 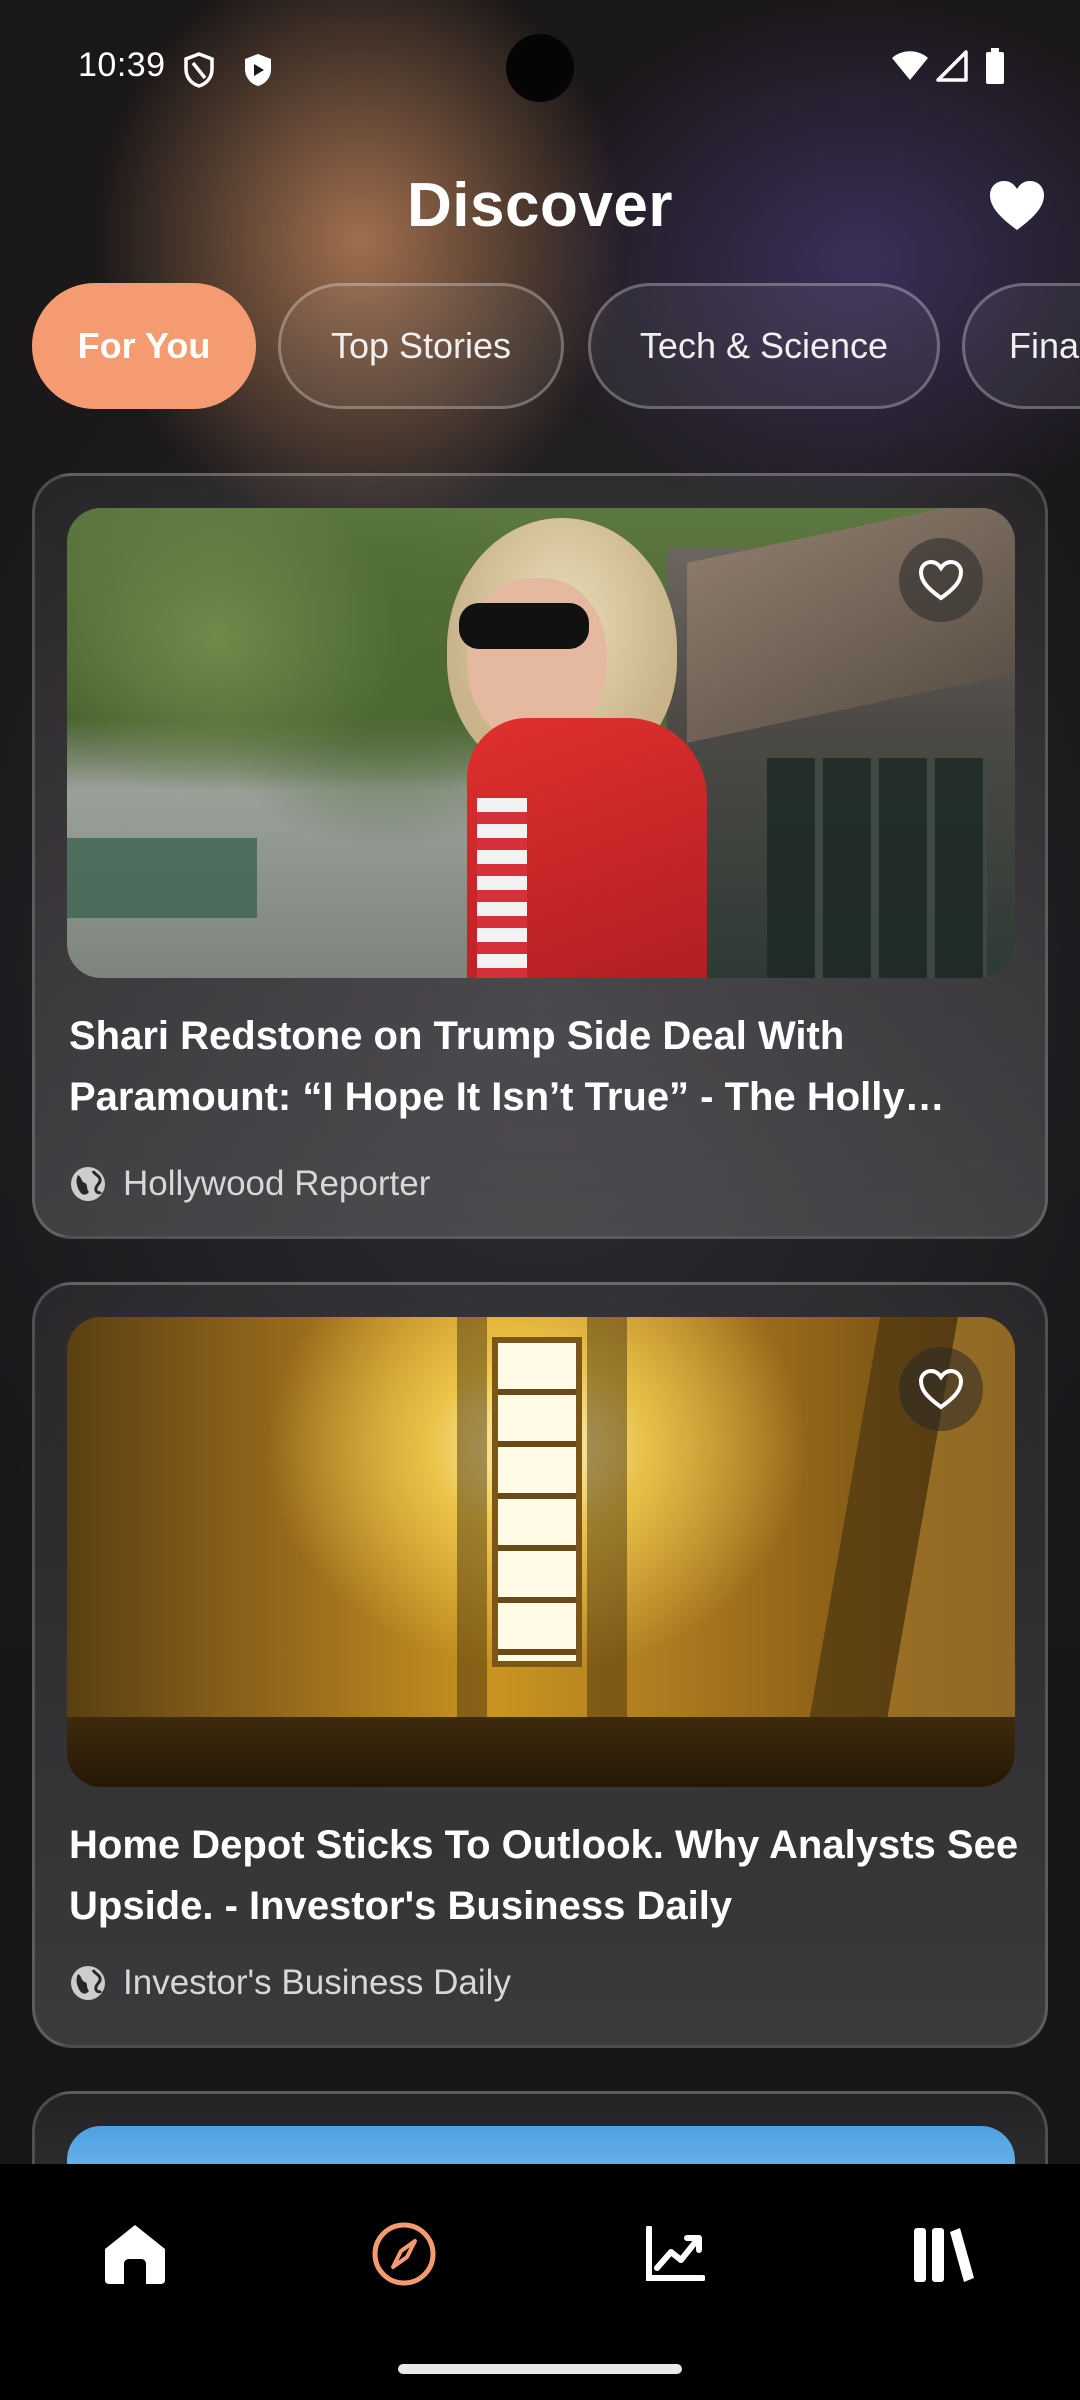 What do you see at coordinates (317, 1982) in the screenshot?
I see `source-name: Investor's Business Daily` at bounding box center [317, 1982].